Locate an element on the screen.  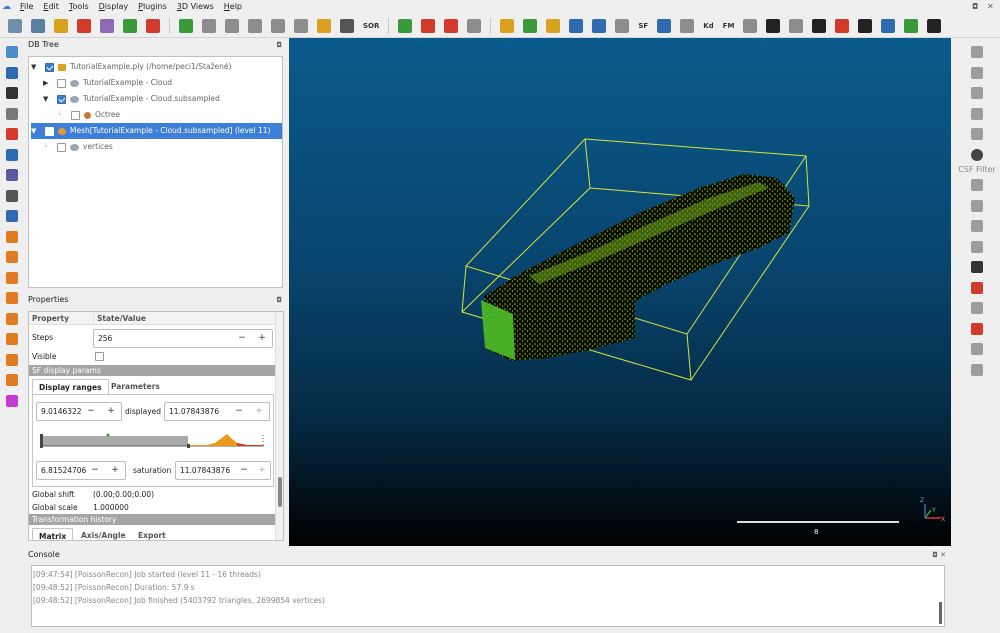
cork-icon is located at coordinates (977, 349).